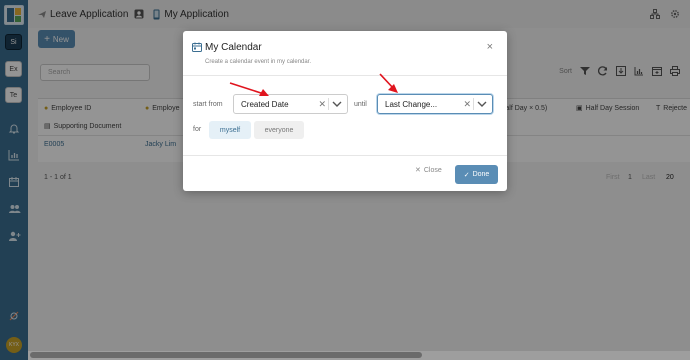 This screenshot has width=690, height=360. I want to click on dialog-divider, so click(345, 75).